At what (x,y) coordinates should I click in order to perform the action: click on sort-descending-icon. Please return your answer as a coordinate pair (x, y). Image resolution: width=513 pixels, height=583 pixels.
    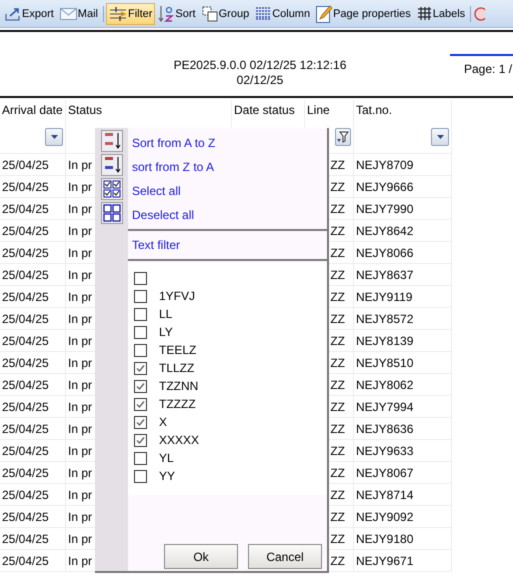
    Looking at the image, I should click on (111, 165).